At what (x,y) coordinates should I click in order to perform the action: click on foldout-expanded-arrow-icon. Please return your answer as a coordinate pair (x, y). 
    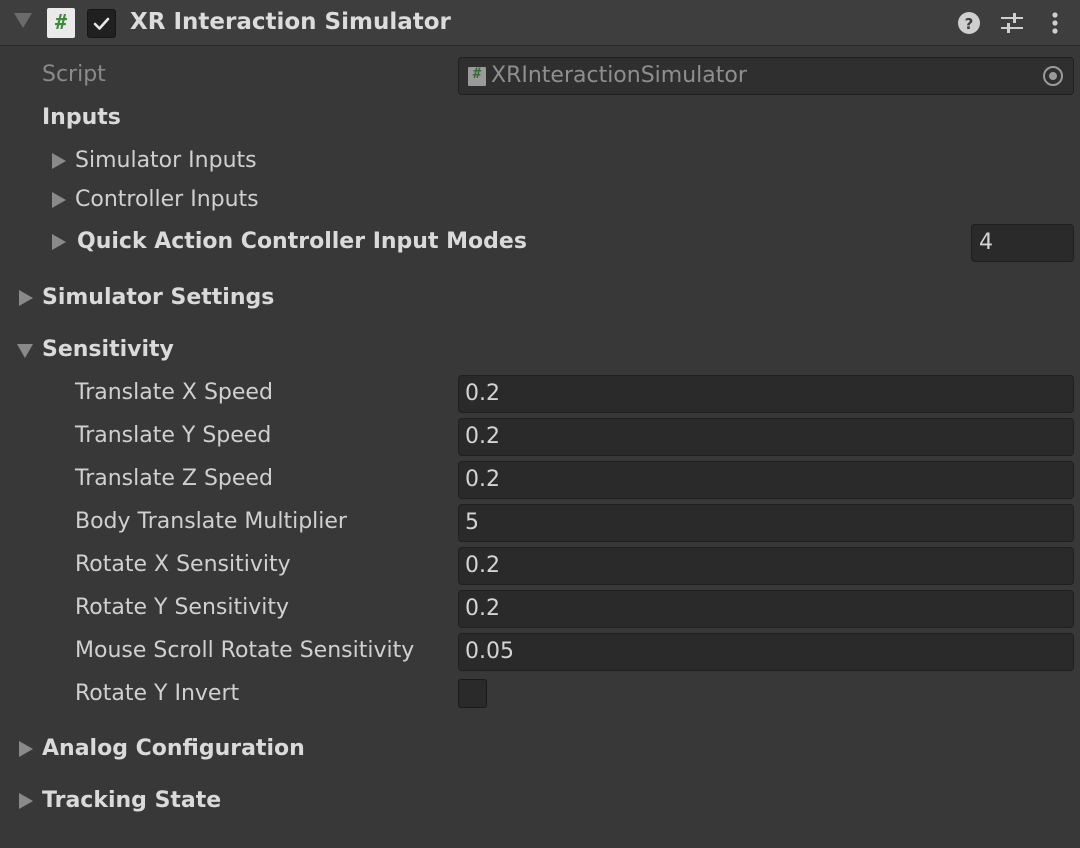
    Looking at the image, I should click on (25, 351).